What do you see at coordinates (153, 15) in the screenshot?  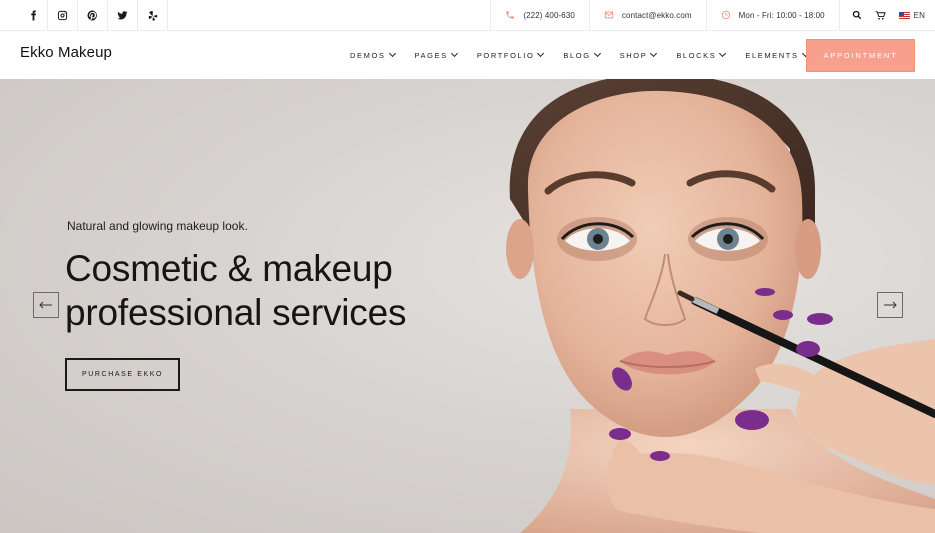 I see `yelp-icon` at bounding box center [153, 15].